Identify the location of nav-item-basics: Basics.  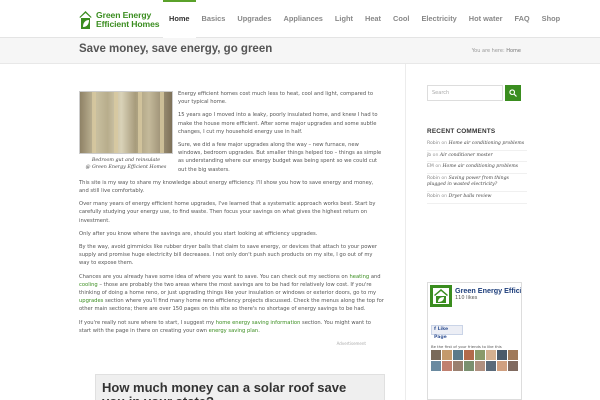
(214, 19).